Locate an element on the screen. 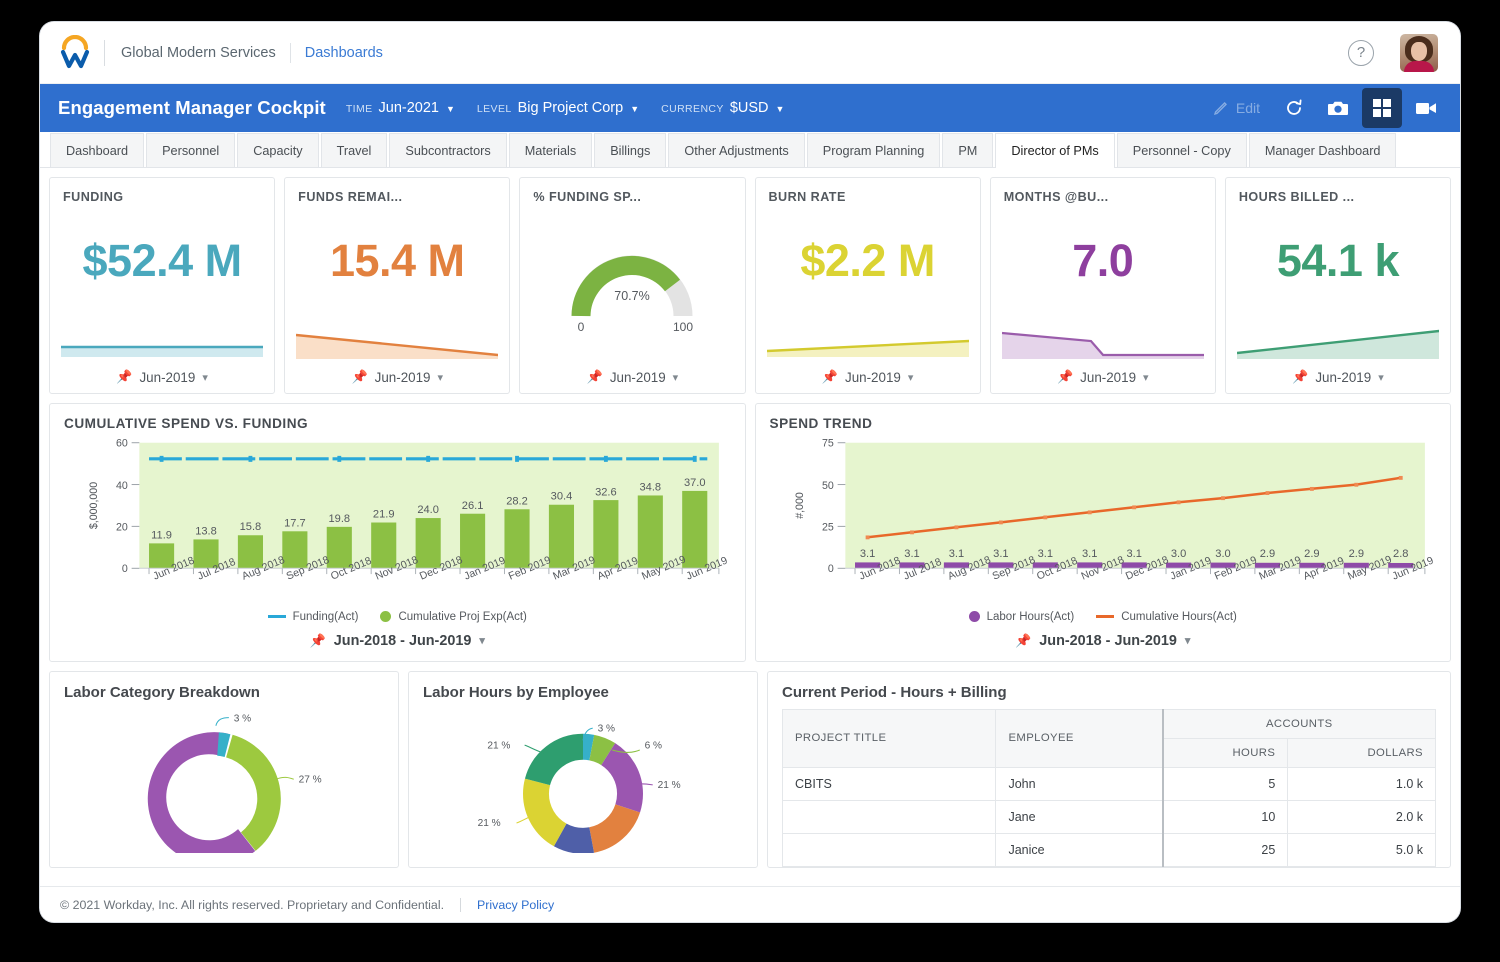 The height and width of the screenshot is (962, 1500). svg-text: 30.4 is located at coordinates (562, 497).